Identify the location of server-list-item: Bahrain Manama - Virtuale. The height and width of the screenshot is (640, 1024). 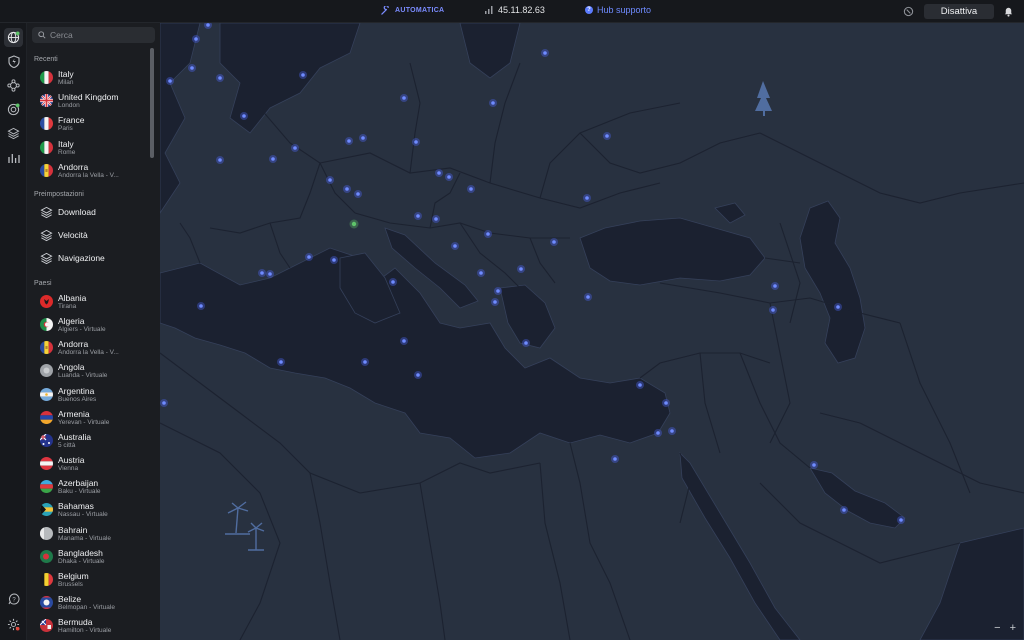
(88, 534).